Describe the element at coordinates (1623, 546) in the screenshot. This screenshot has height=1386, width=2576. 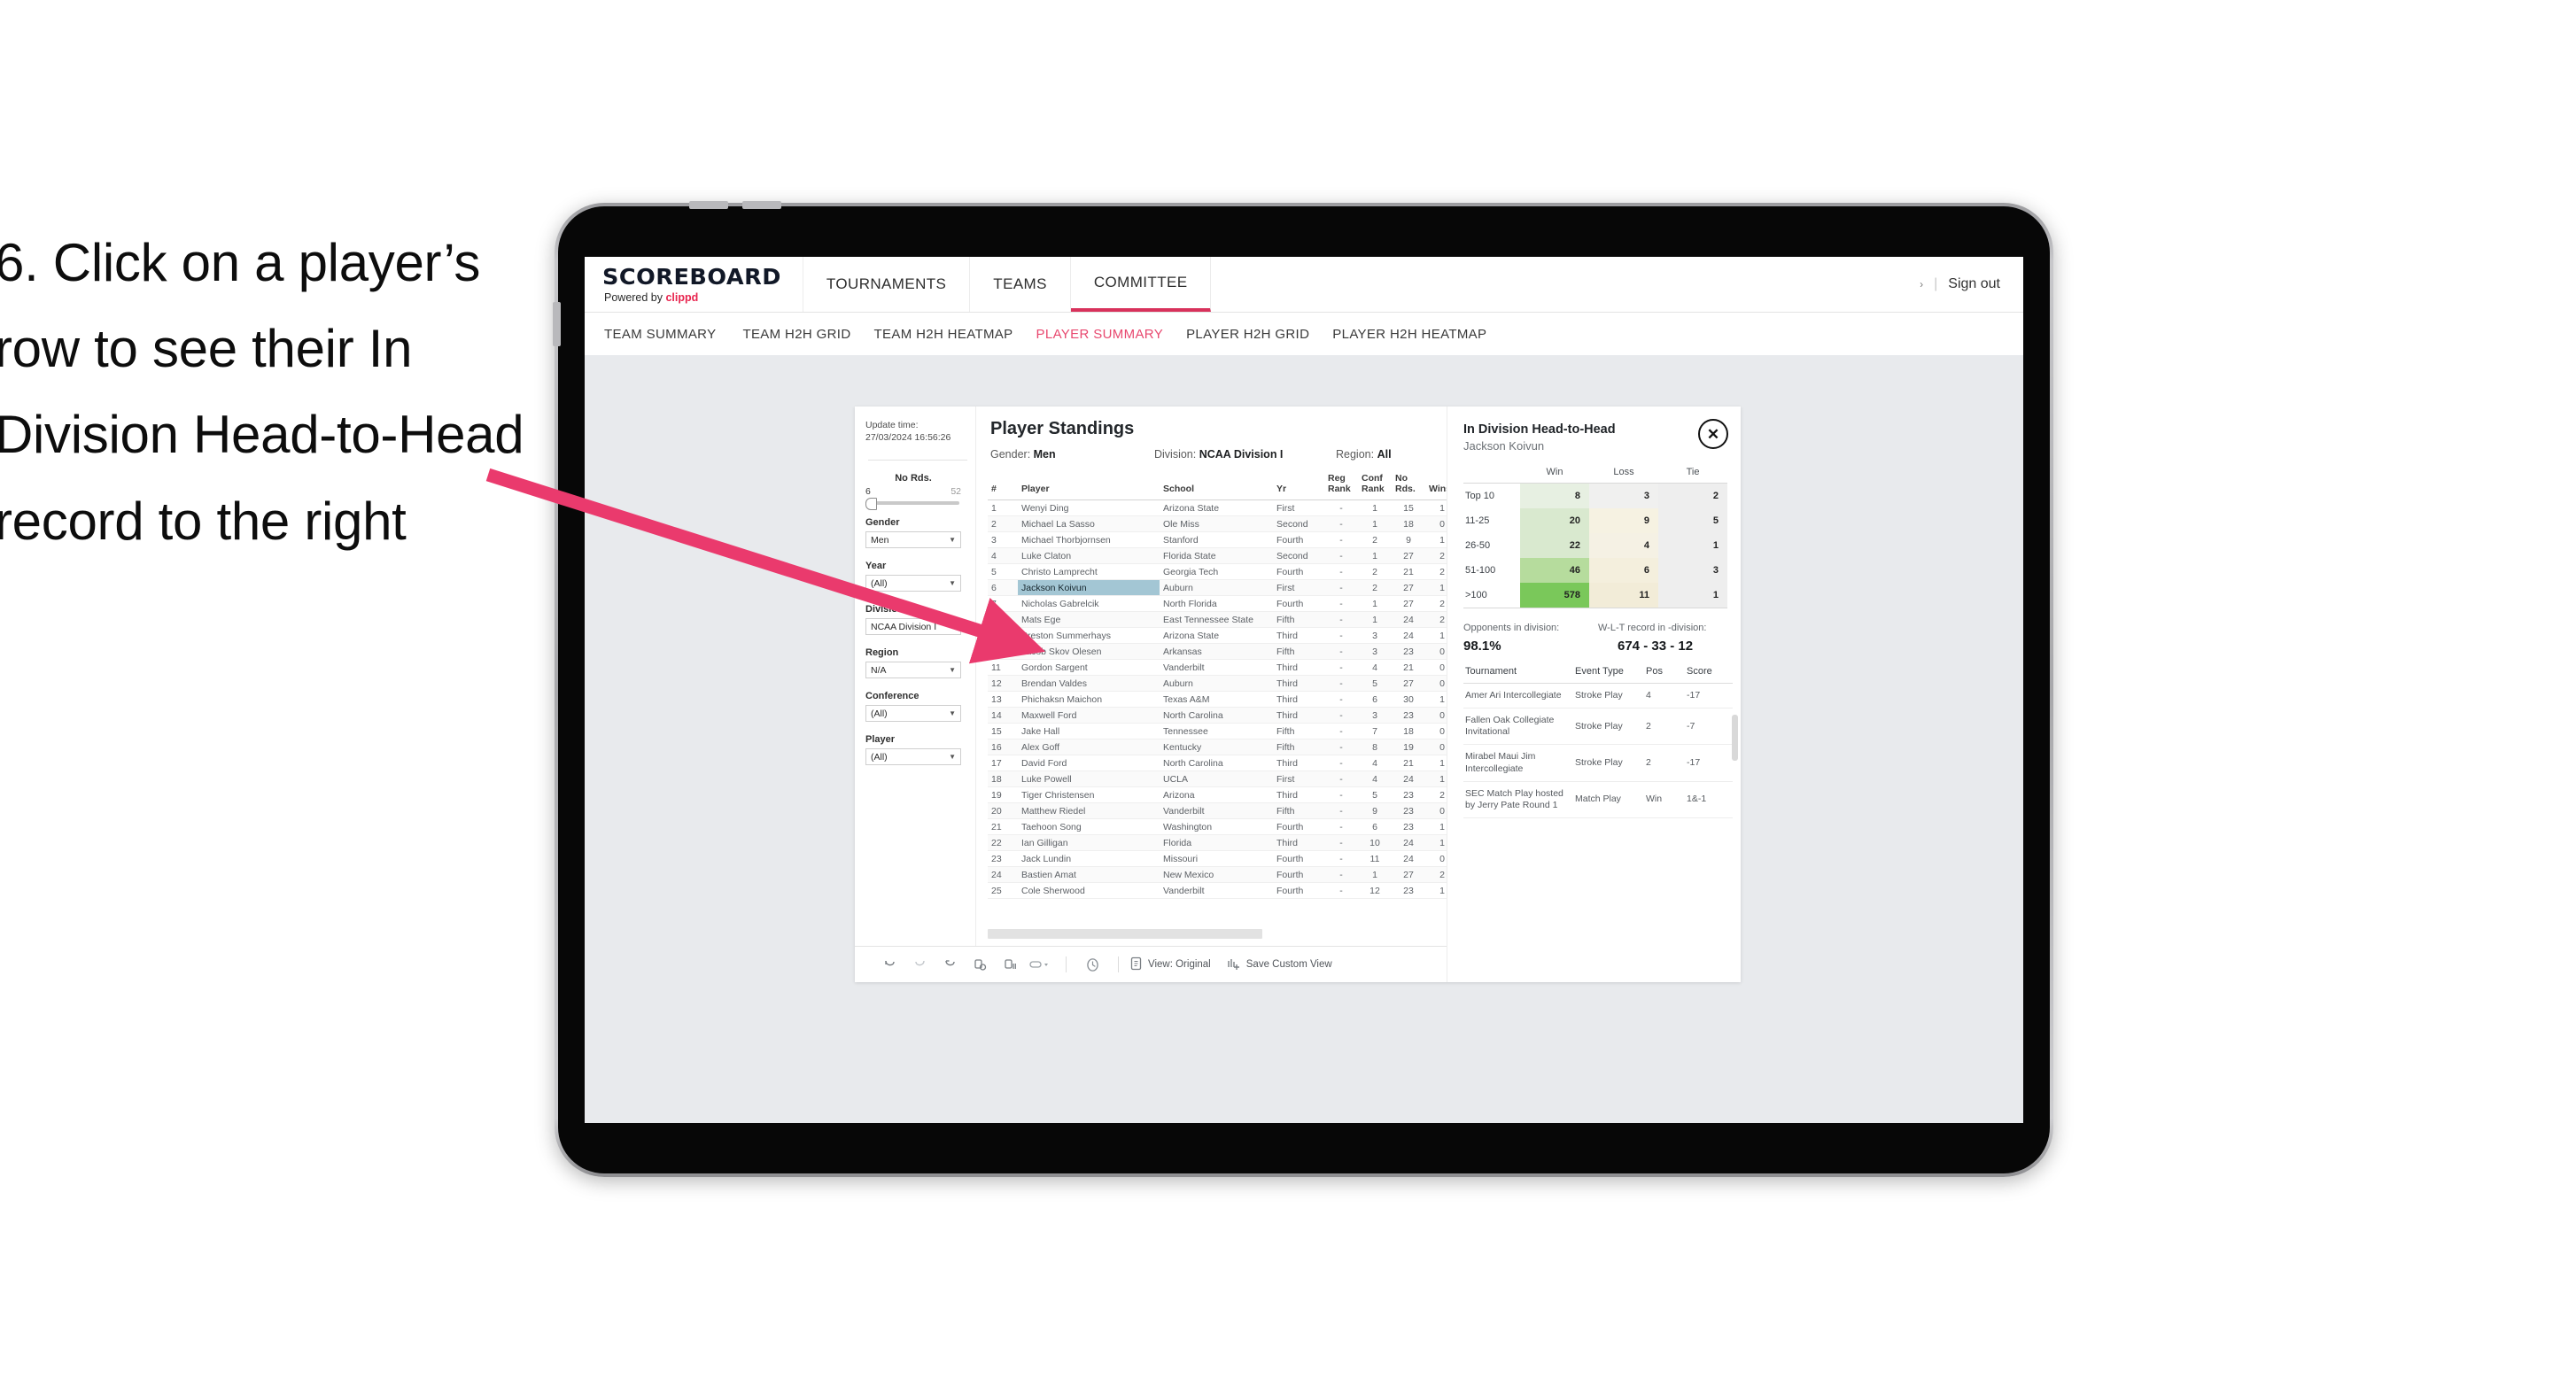
I see `heatmap-cell: 4` at that location.